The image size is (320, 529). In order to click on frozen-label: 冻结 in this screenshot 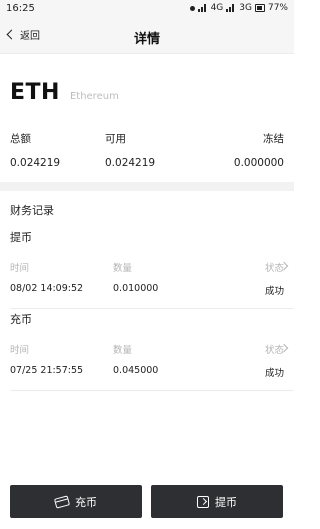, I will do `click(273, 139)`.